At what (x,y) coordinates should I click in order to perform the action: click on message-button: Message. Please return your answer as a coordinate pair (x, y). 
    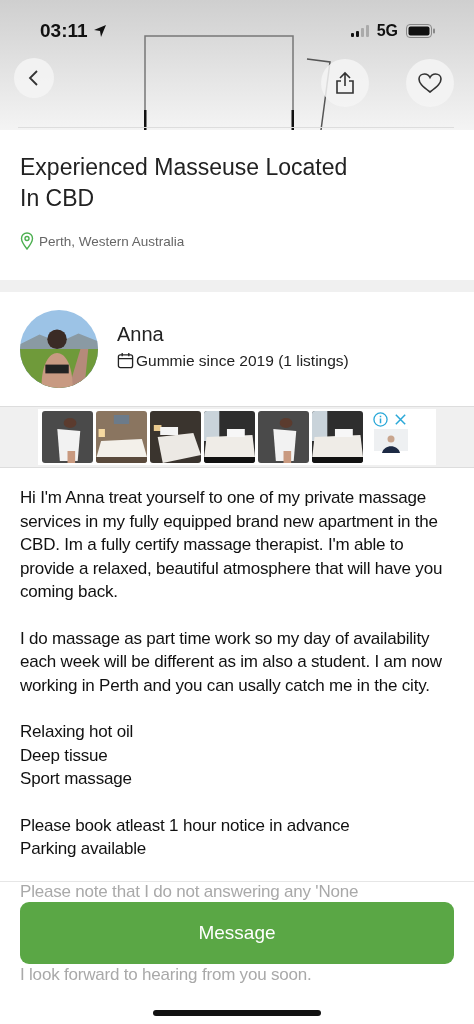
    Looking at the image, I should click on (237, 933).